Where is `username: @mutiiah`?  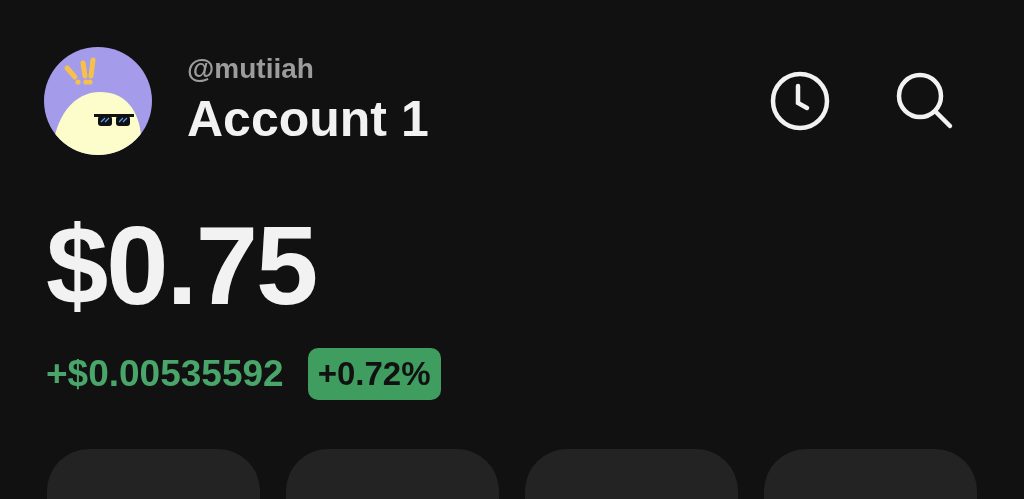 username: @mutiiah is located at coordinates (251, 69).